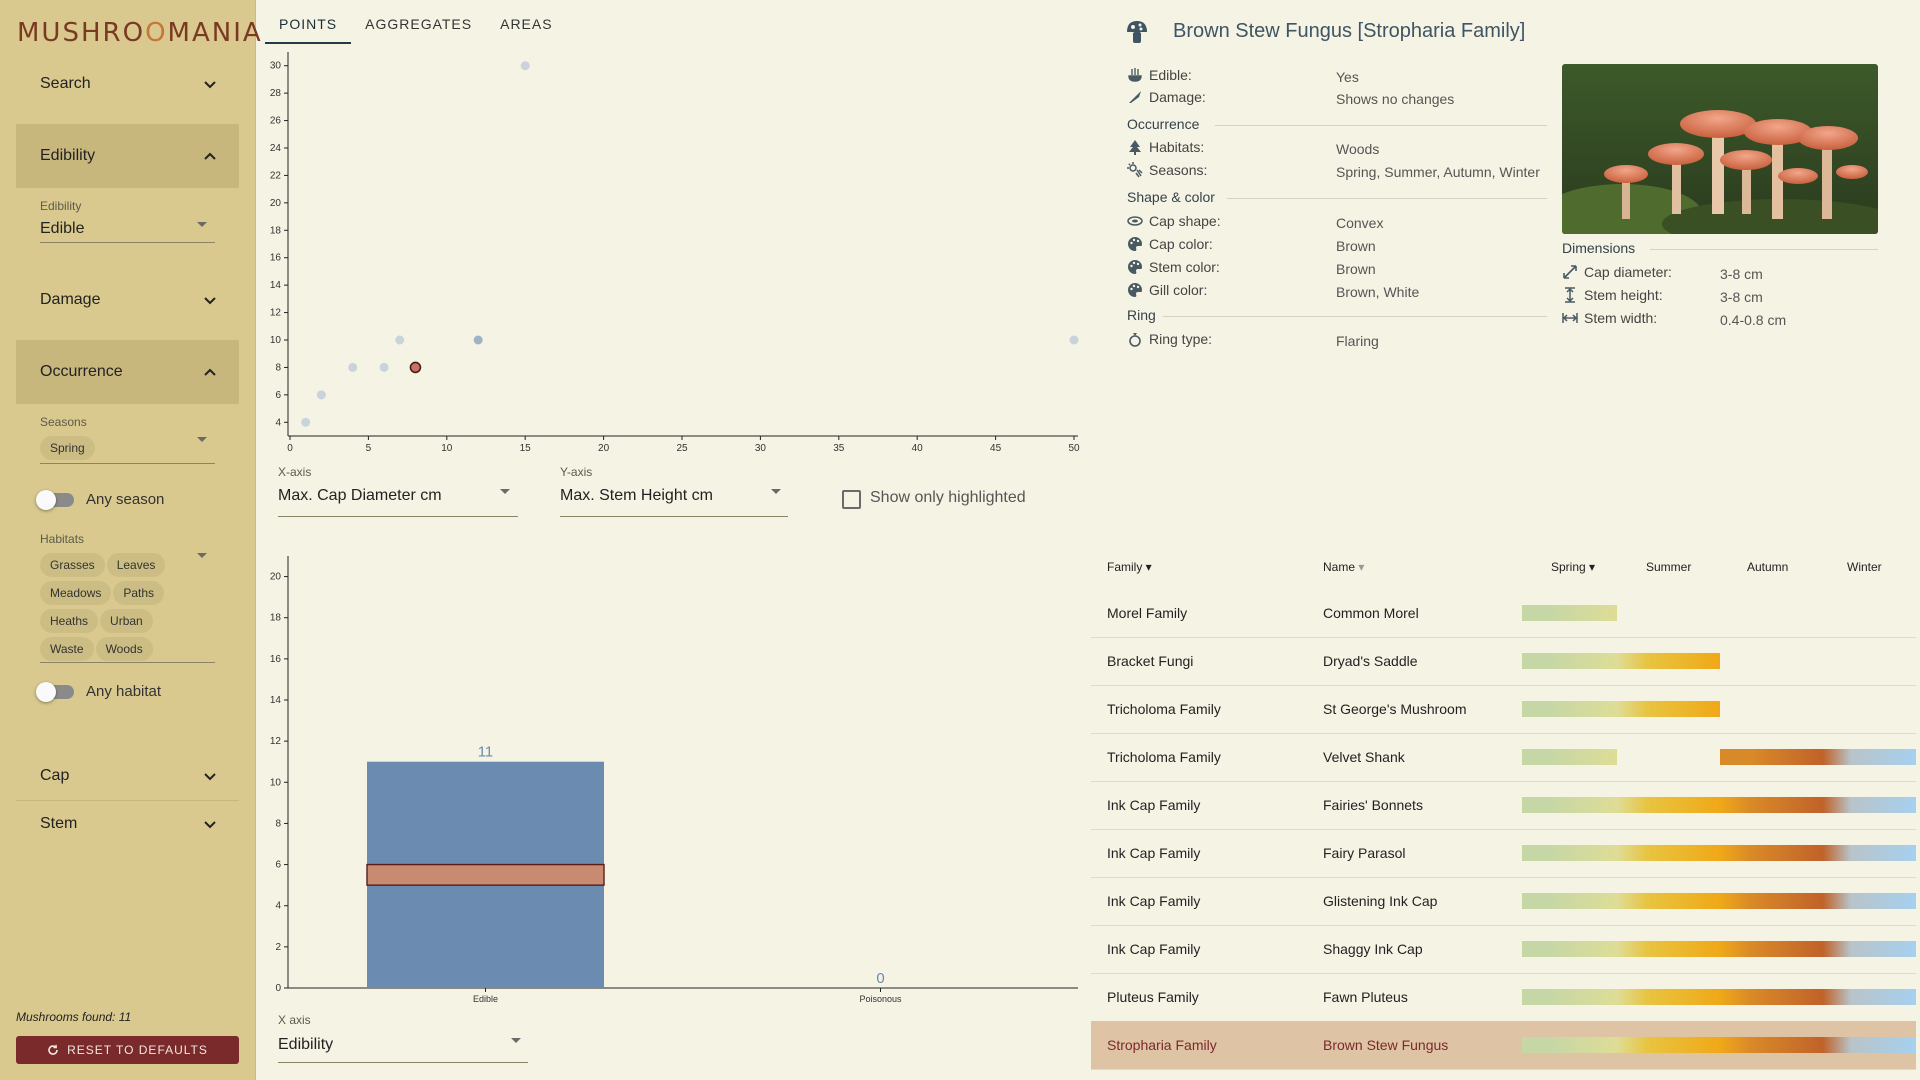 The image size is (1920, 1080). What do you see at coordinates (674, 516) in the screenshot?
I see `y-axis-select` at bounding box center [674, 516].